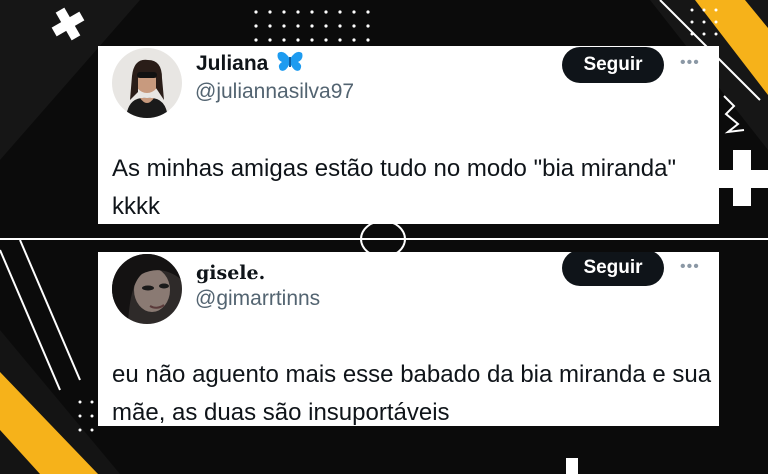 The image size is (768, 474). Describe the element at coordinates (290, 65) in the screenshot. I see `butterfly-icon` at that location.